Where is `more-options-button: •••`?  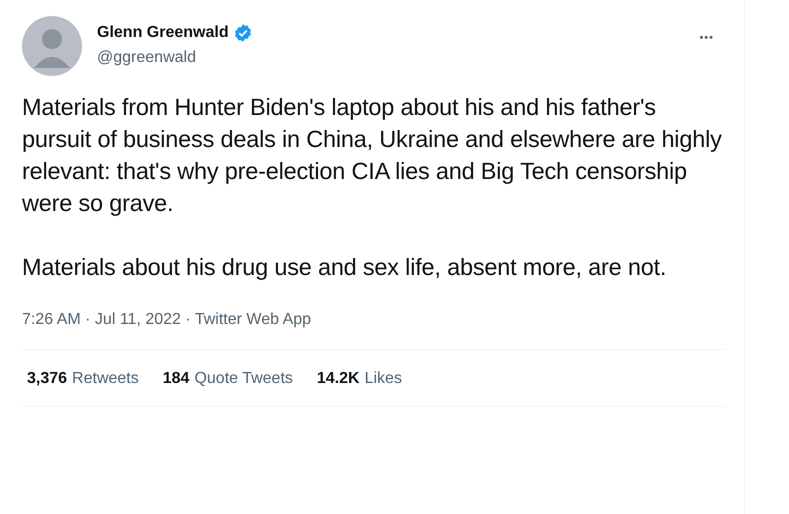 more-options-button: ••• is located at coordinates (706, 38).